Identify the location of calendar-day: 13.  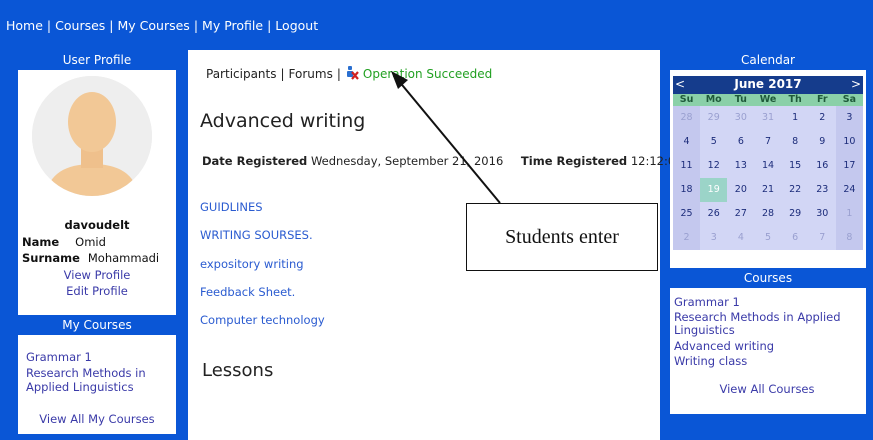
(741, 166).